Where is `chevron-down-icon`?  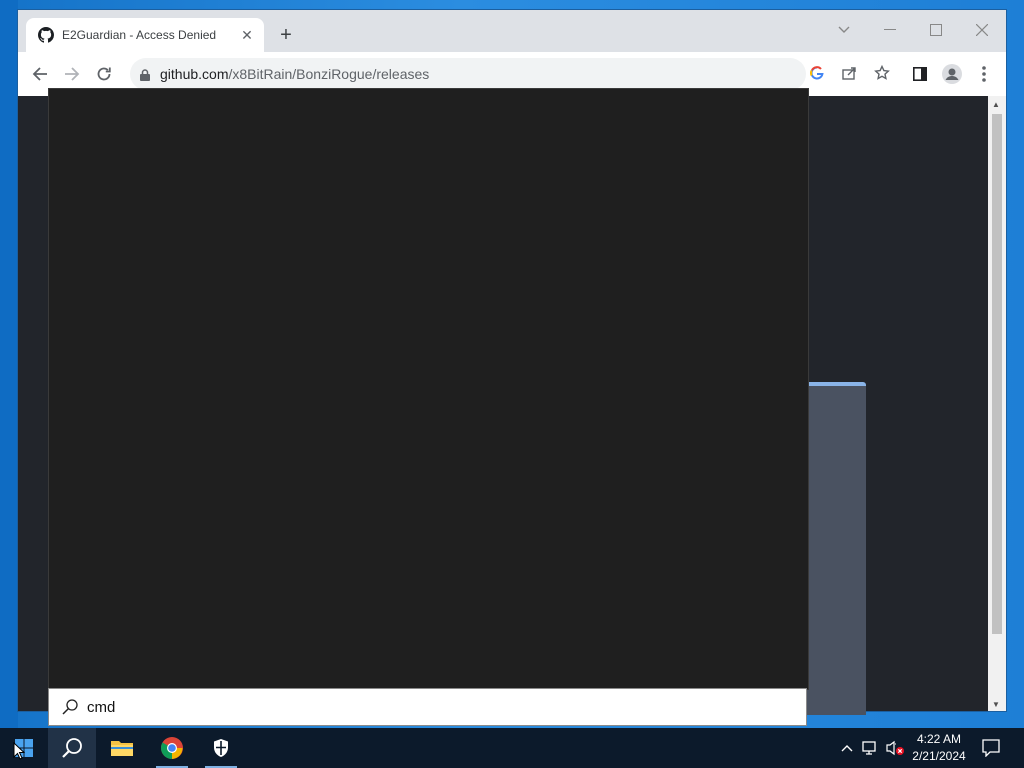 chevron-down-icon is located at coordinates (844, 29).